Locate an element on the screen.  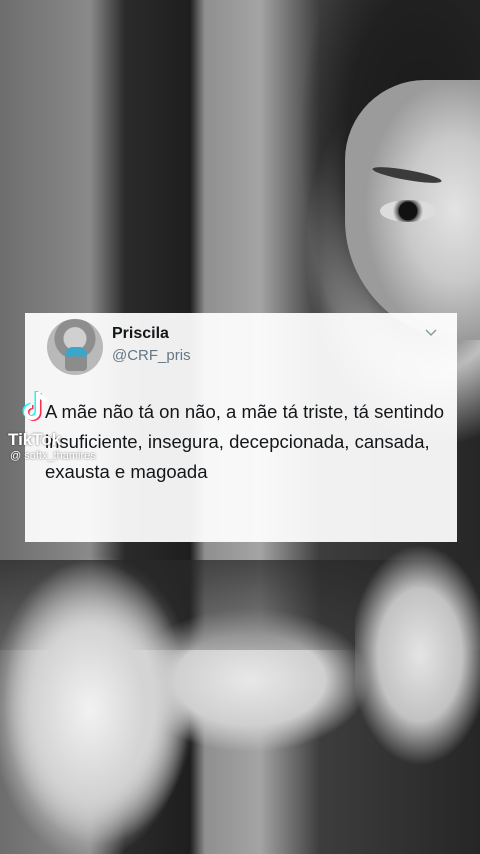
avatar is located at coordinates (75, 347).